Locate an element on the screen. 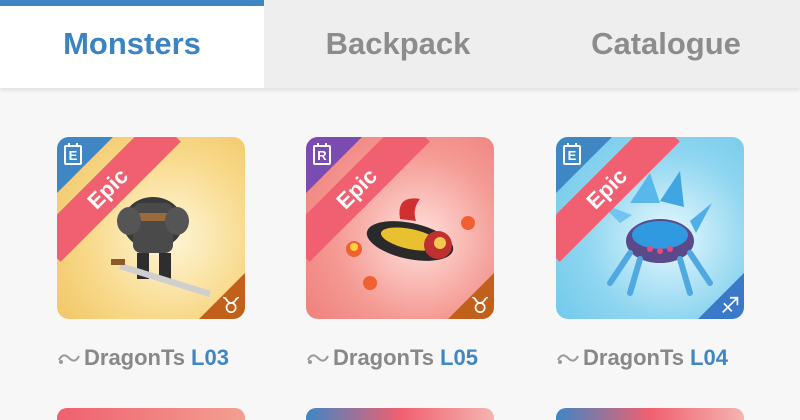 This screenshot has width=800, height=420. monster-card: Epic E ♐ is located at coordinates (650, 228).